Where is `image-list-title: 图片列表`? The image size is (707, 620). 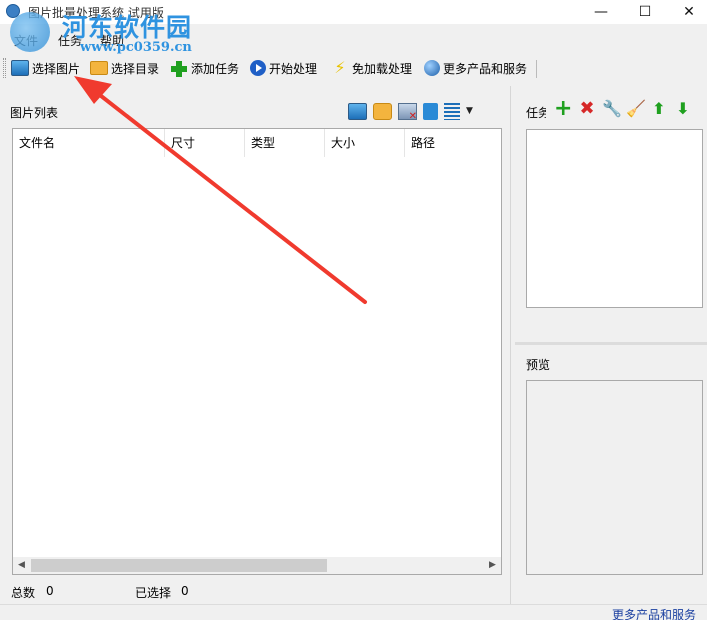
image-list-title: 图片列表 is located at coordinates (34, 113).